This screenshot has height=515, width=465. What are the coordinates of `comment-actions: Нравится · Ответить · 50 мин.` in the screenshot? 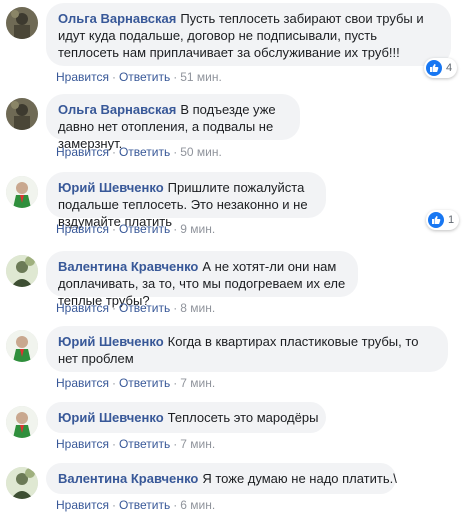 It's located at (139, 152).